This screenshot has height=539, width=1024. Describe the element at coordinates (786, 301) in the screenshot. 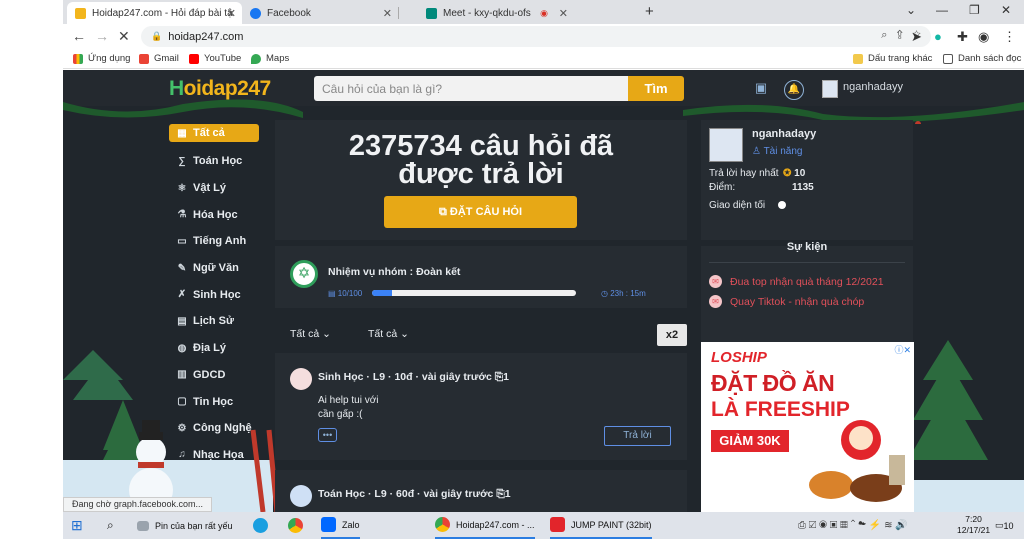

I see `event-link: ✉ Quay Tiktok - nhận quà chóp` at that location.